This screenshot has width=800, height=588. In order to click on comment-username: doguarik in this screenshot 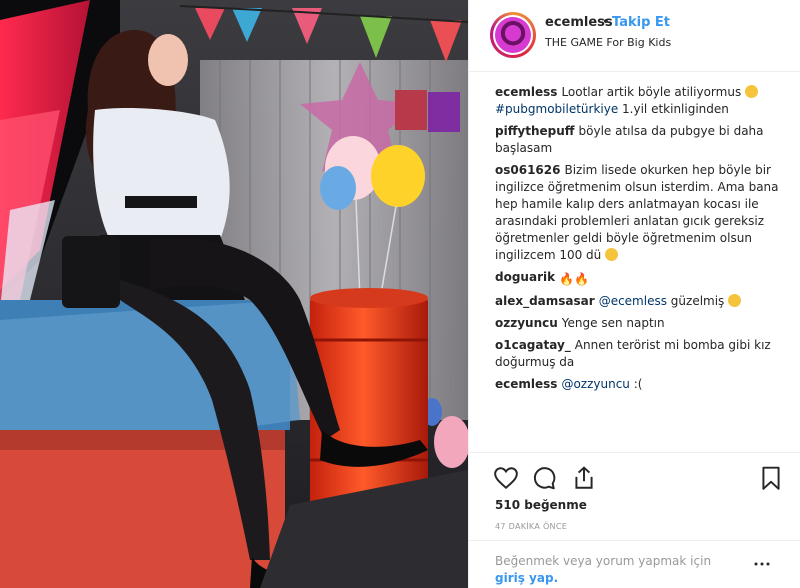, I will do `click(525, 277)`.